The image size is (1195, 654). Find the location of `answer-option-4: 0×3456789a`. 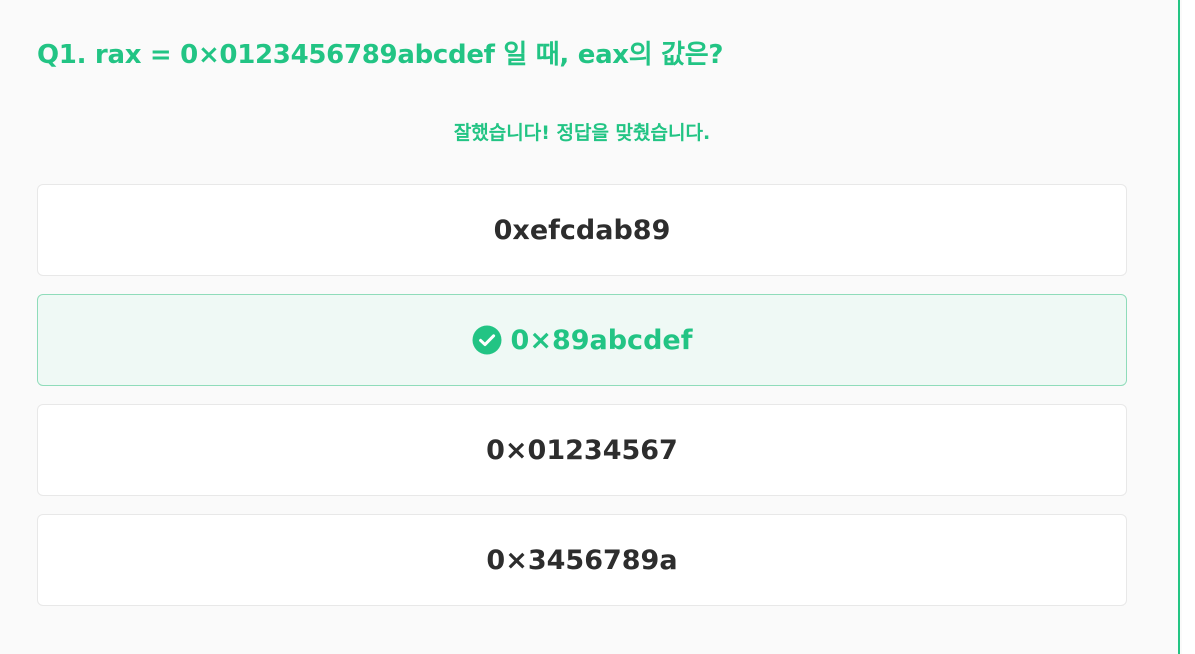

answer-option-4: 0×3456789a is located at coordinates (582, 560).